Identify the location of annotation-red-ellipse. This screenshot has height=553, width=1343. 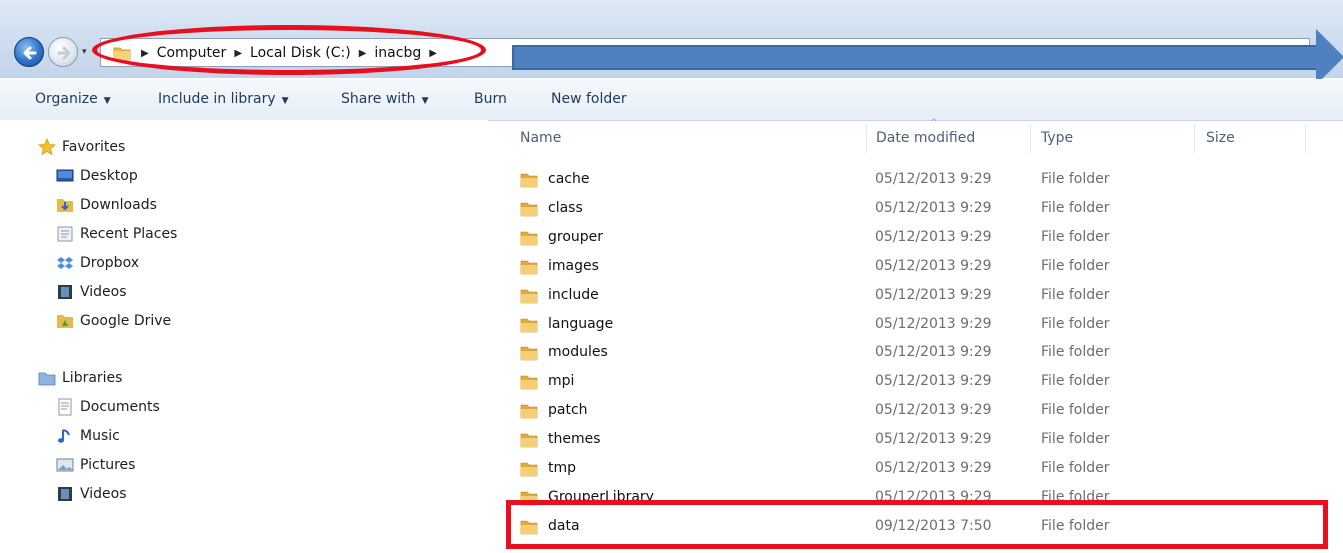
(289, 50).